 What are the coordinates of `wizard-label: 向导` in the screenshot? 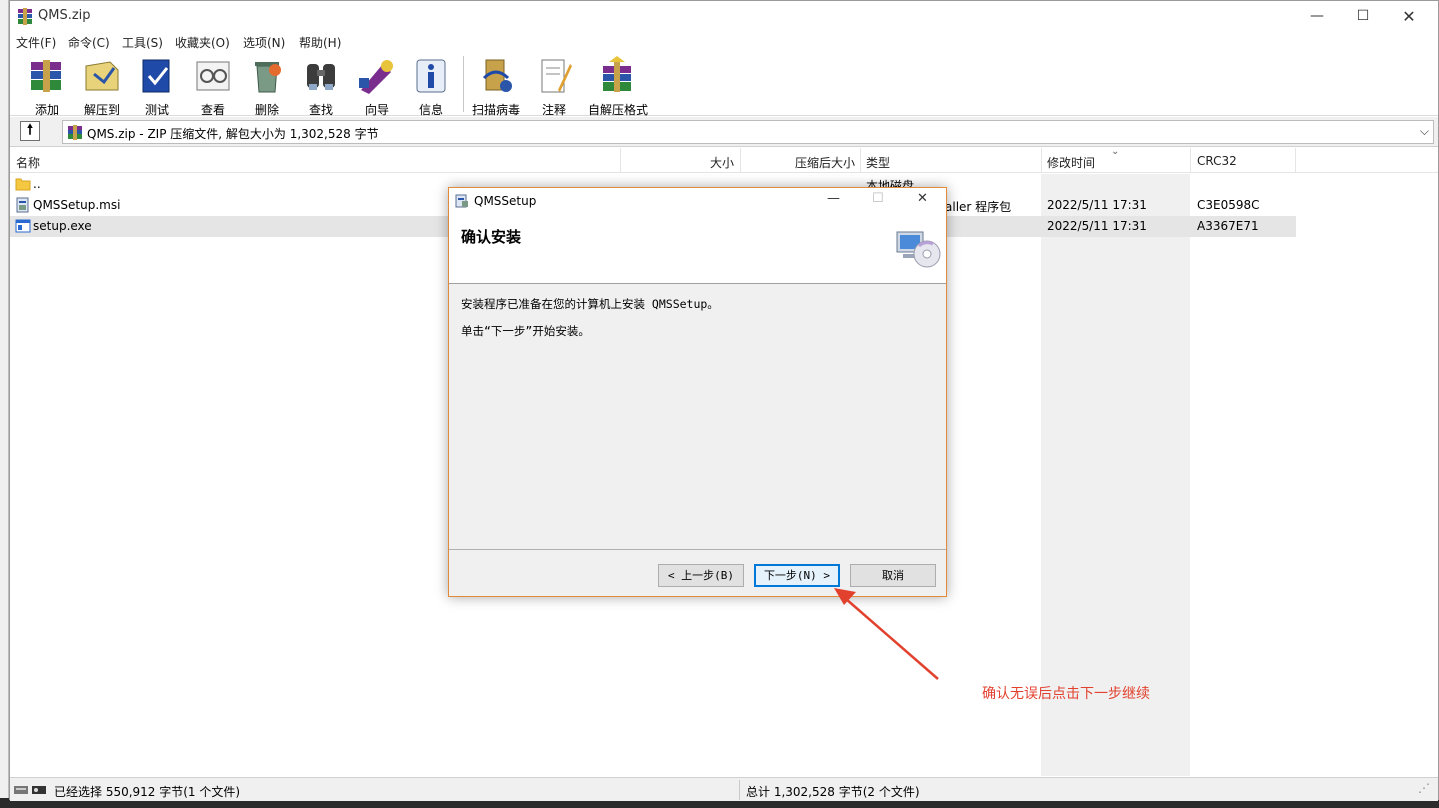 It's located at (376, 110).